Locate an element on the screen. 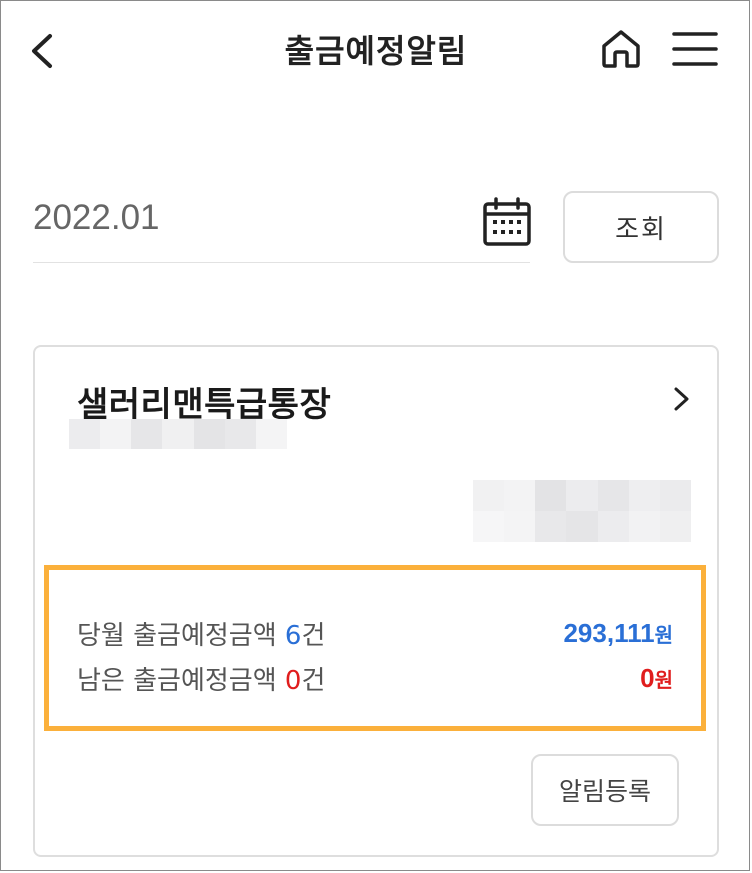  date-input: 2022.01 is located at coordinates (283, 226).